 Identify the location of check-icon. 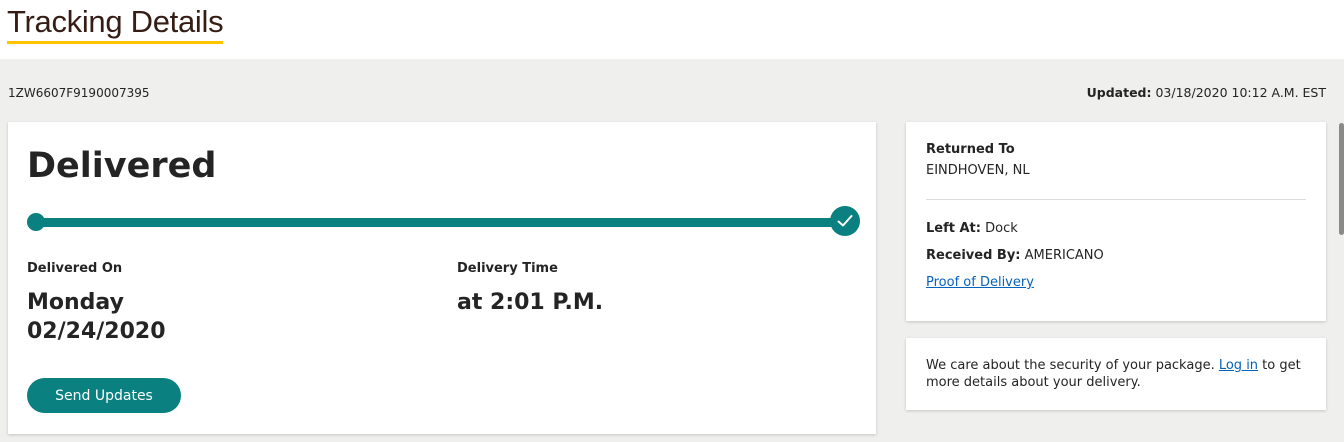
(845, 221).